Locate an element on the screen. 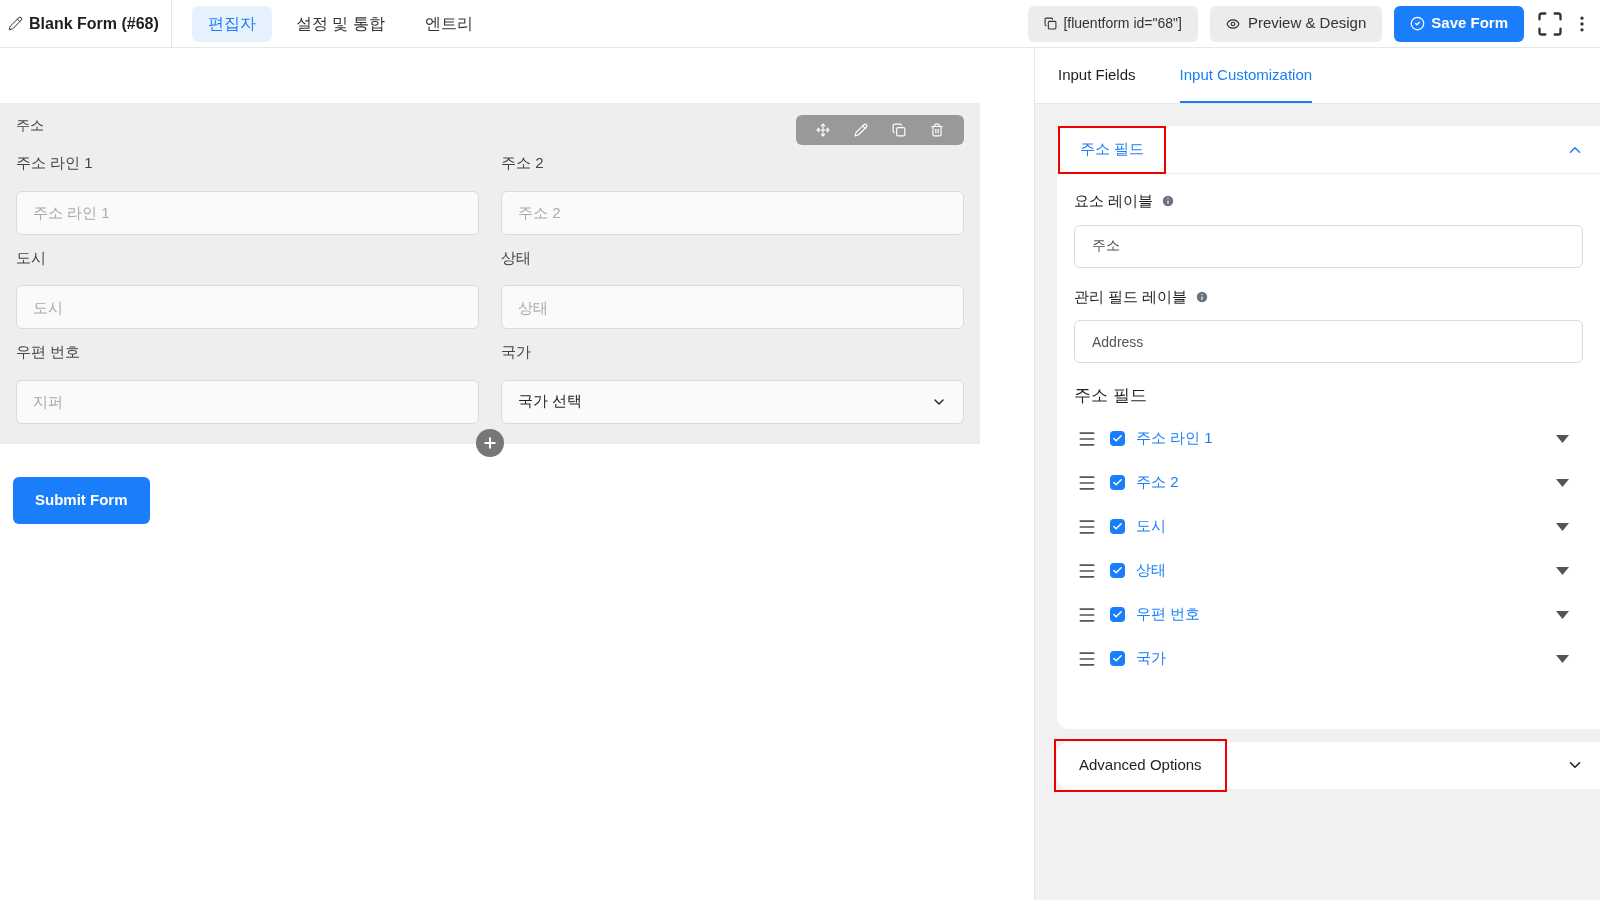 The height and width of the screenshot is (900, 1600). field-label: 상태 is located at coordinates (516, 257).